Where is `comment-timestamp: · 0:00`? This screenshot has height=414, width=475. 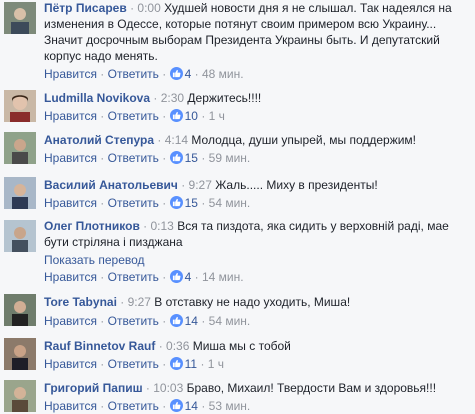 comment-timestamp: · 0:00 is located at coordinates (145, 8).